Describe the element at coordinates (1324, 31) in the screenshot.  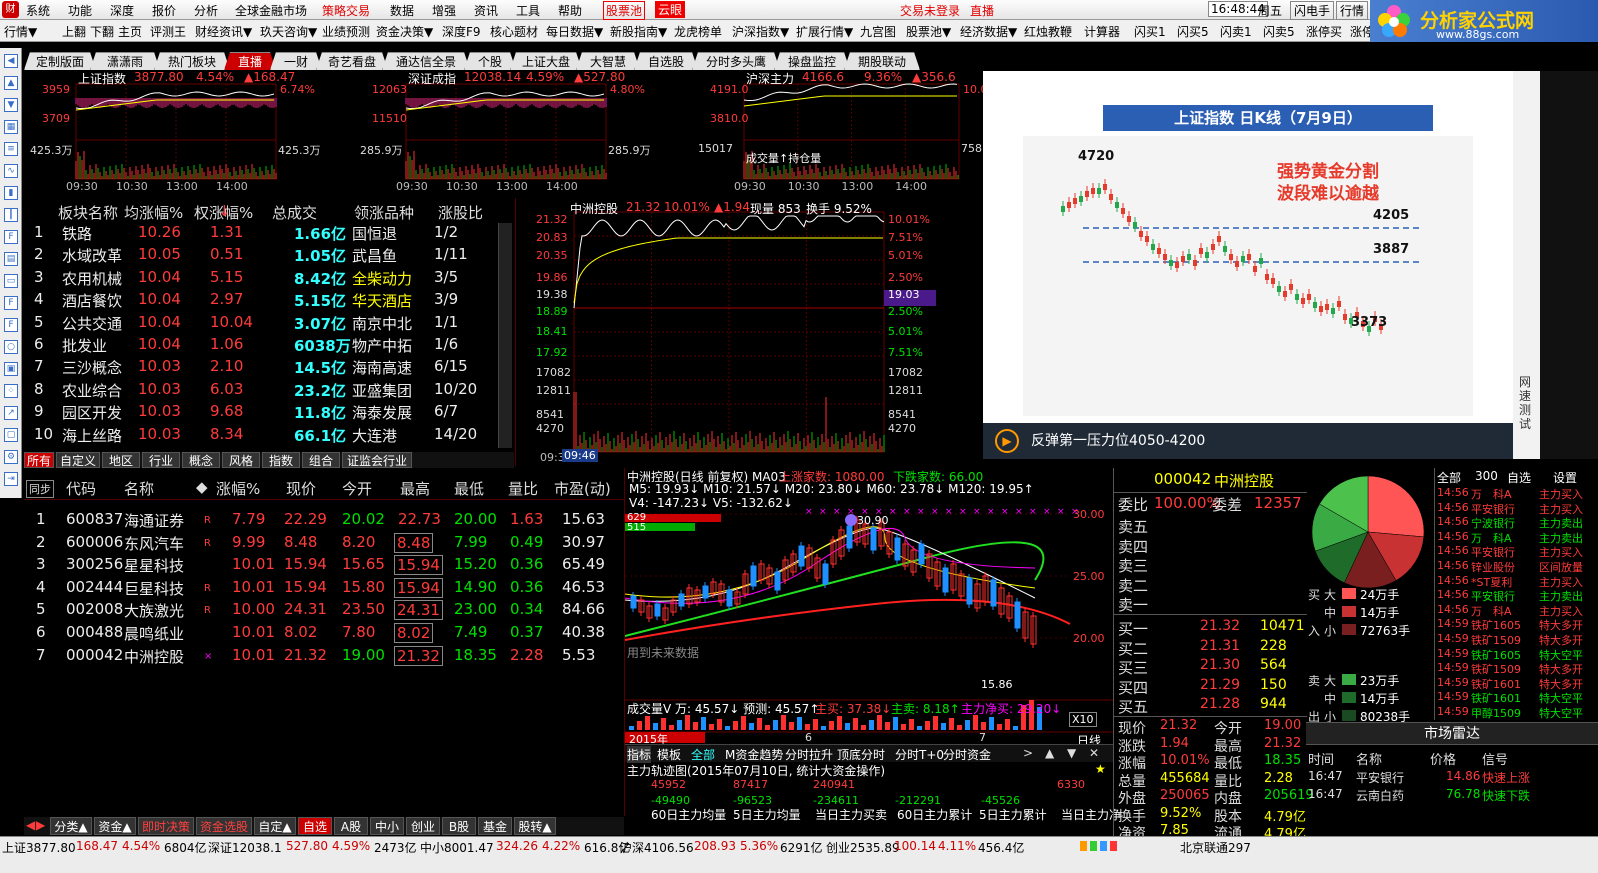
I see `tb-limit-up-buy: 涨停买` at that location.